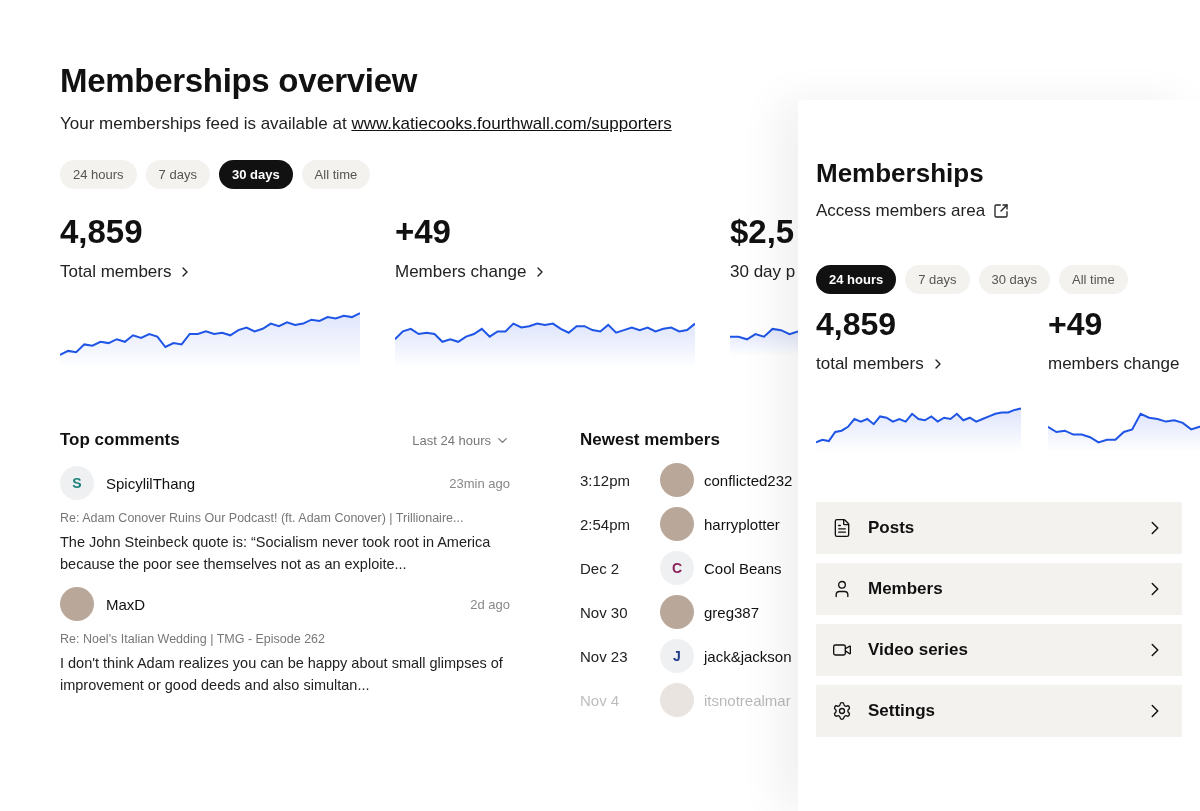 Image resolution: width=1200 pixels, height=811 pixels. I want to click on comment-author: SpicylilThang, so click(151, 483).